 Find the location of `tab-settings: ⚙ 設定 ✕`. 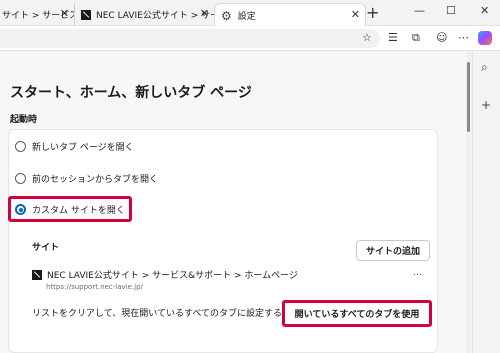

tab-settings: ⚙ 設定 ✕ is located at coordinates (290, 15).